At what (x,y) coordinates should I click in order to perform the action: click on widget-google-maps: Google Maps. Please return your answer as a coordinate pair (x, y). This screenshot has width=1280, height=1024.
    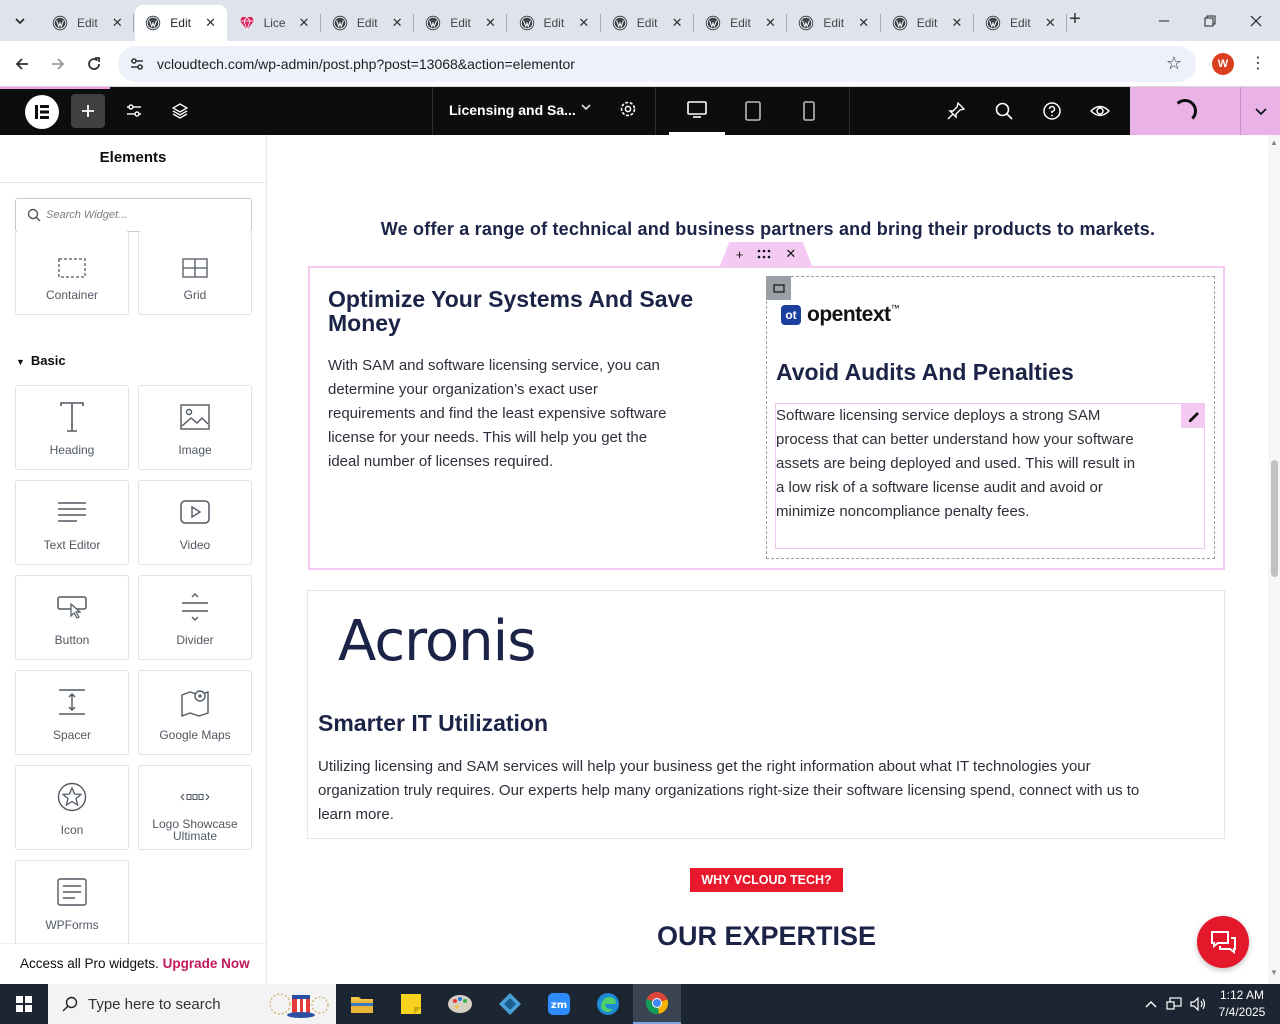
    Looking at the image, I should click on (195, 712).